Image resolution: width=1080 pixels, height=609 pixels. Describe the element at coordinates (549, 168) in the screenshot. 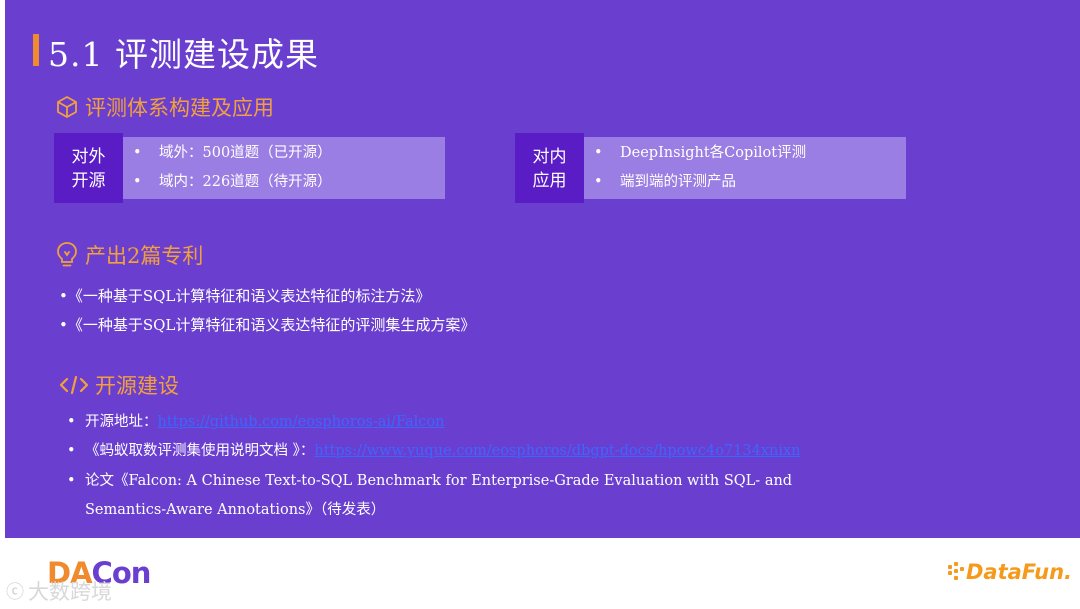

I see `internal-label: 对内 应用` at that location.